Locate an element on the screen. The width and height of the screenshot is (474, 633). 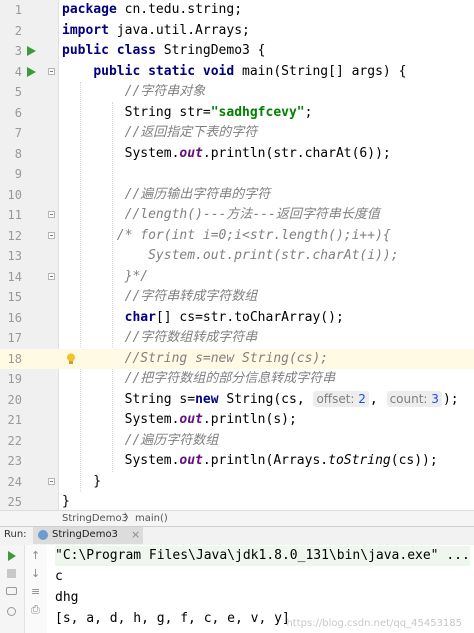
line-number: 14 is located at coordinates (14, 276).